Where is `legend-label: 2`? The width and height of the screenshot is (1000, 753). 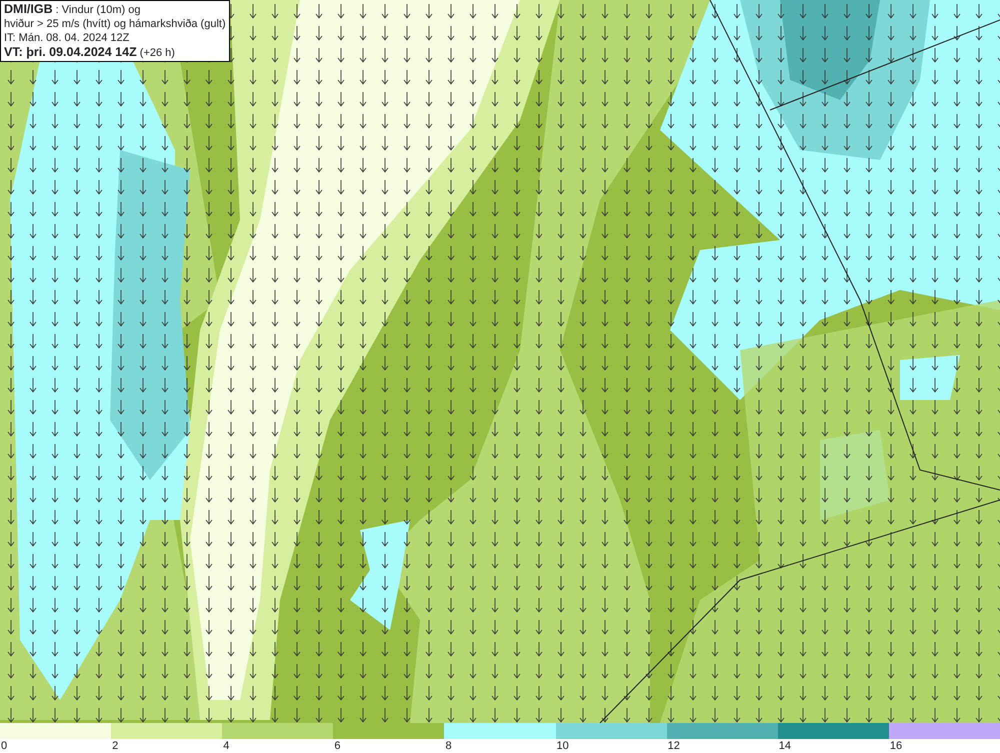
legend-label: 2 is located at coordinates (115, 746).